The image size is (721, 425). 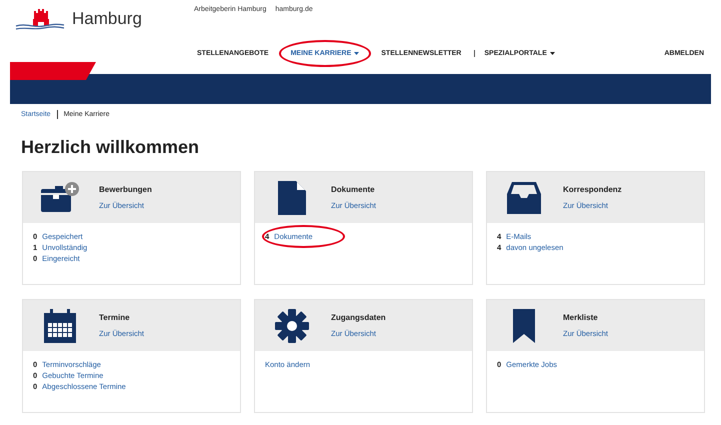 What do you see at coordinates (524, 198) in the screenshot?
I see `inbox-tray-icon` at bounding box center [524, 198].